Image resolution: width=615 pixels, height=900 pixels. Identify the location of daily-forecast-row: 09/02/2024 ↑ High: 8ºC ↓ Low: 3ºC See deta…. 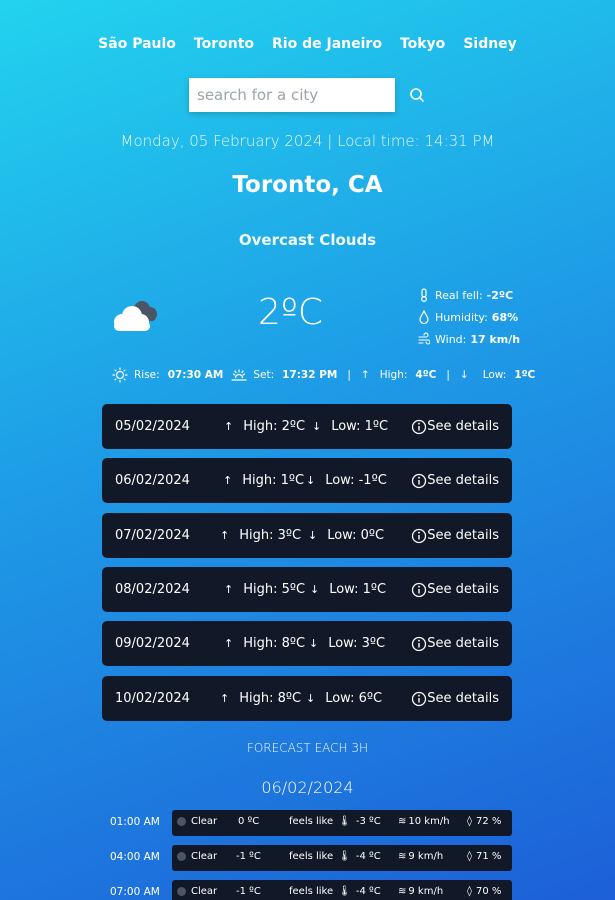
(307, 643).